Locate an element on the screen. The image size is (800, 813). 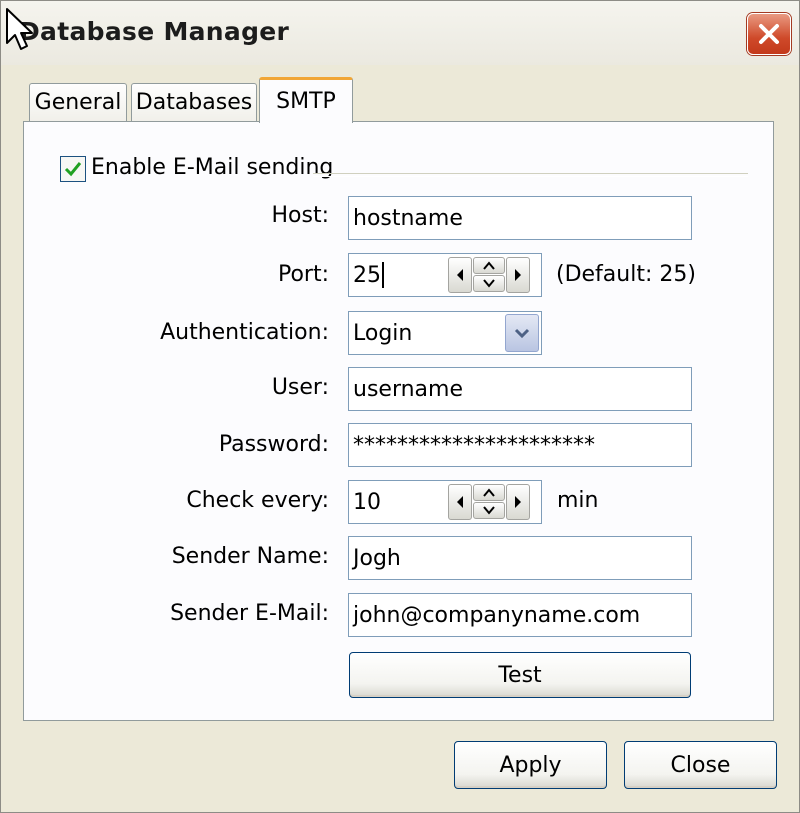
check-every-unit: min is located at coordinates (578, 500).